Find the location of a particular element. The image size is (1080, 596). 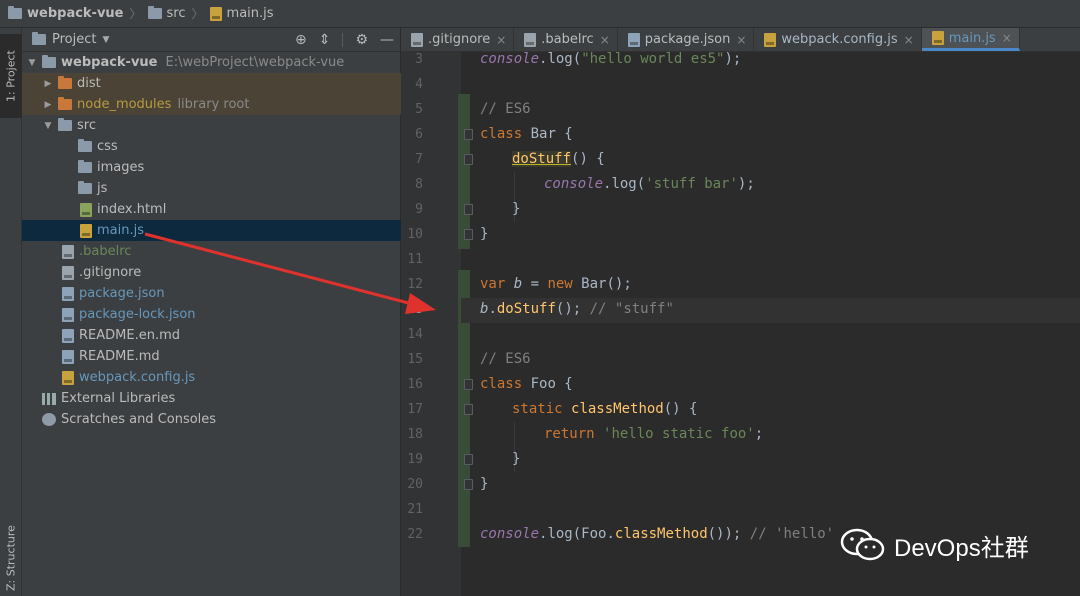

code-line: doStuff() { is located at coordinates (558, 159).